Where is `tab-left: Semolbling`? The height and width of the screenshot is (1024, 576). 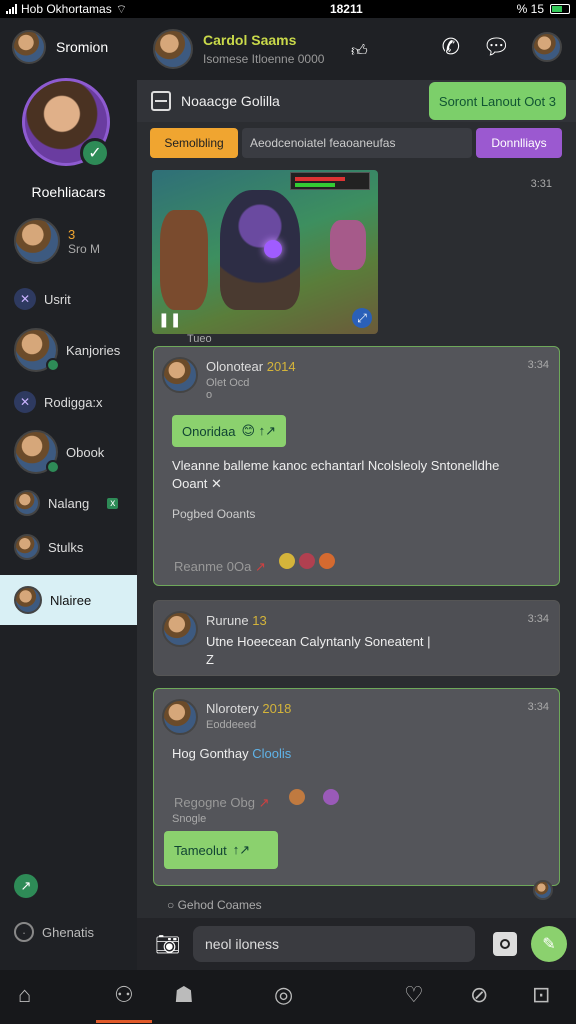
tab-left: Semolbling is located at coordinates (194, 143).